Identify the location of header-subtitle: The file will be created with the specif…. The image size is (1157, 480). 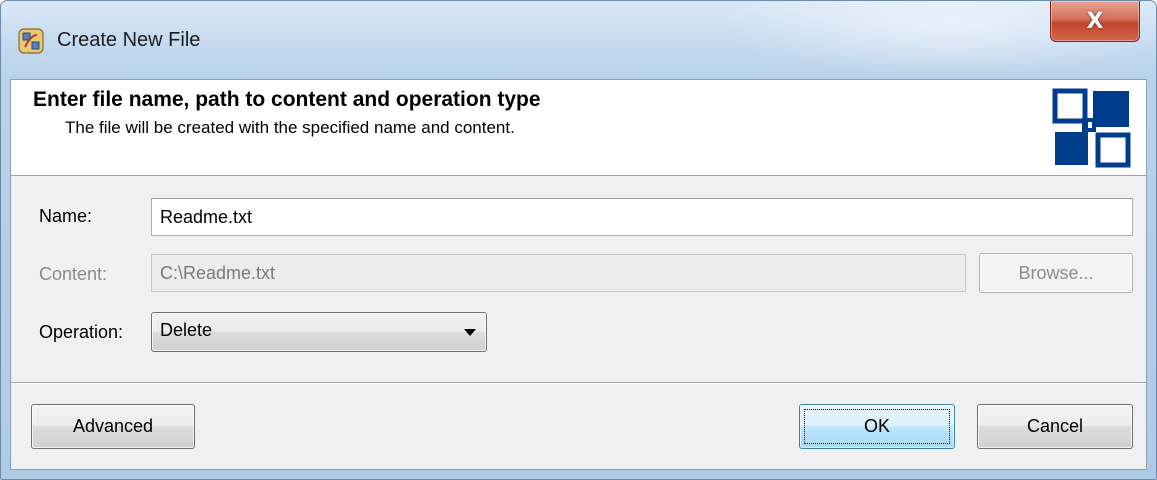
(290, 127).